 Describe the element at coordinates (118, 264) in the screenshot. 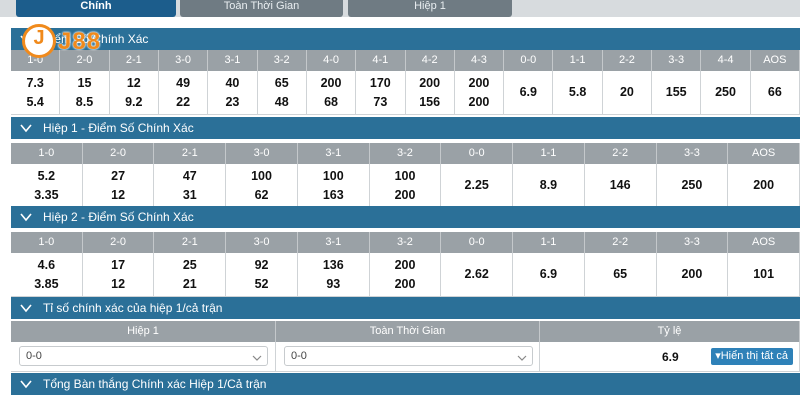

I see `odds-value: 17` at that location.